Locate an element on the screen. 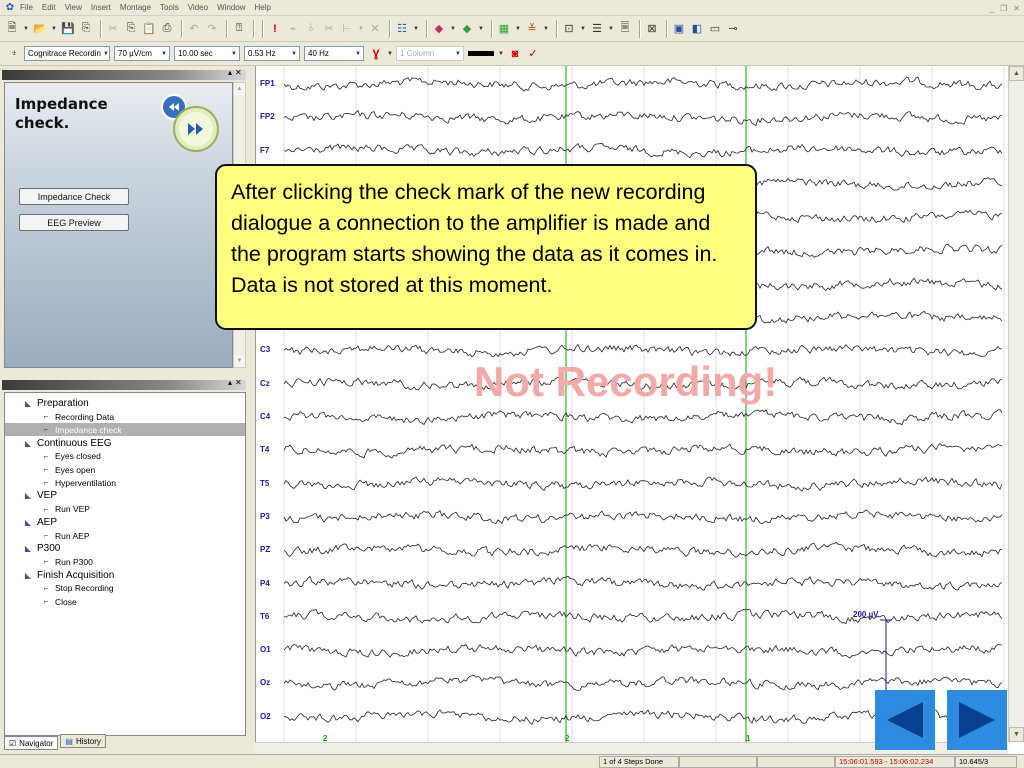 This screenshot has height=768, width=1024. tree-step-item: ⌐ Eyes open is located at coordinates (50, 469).